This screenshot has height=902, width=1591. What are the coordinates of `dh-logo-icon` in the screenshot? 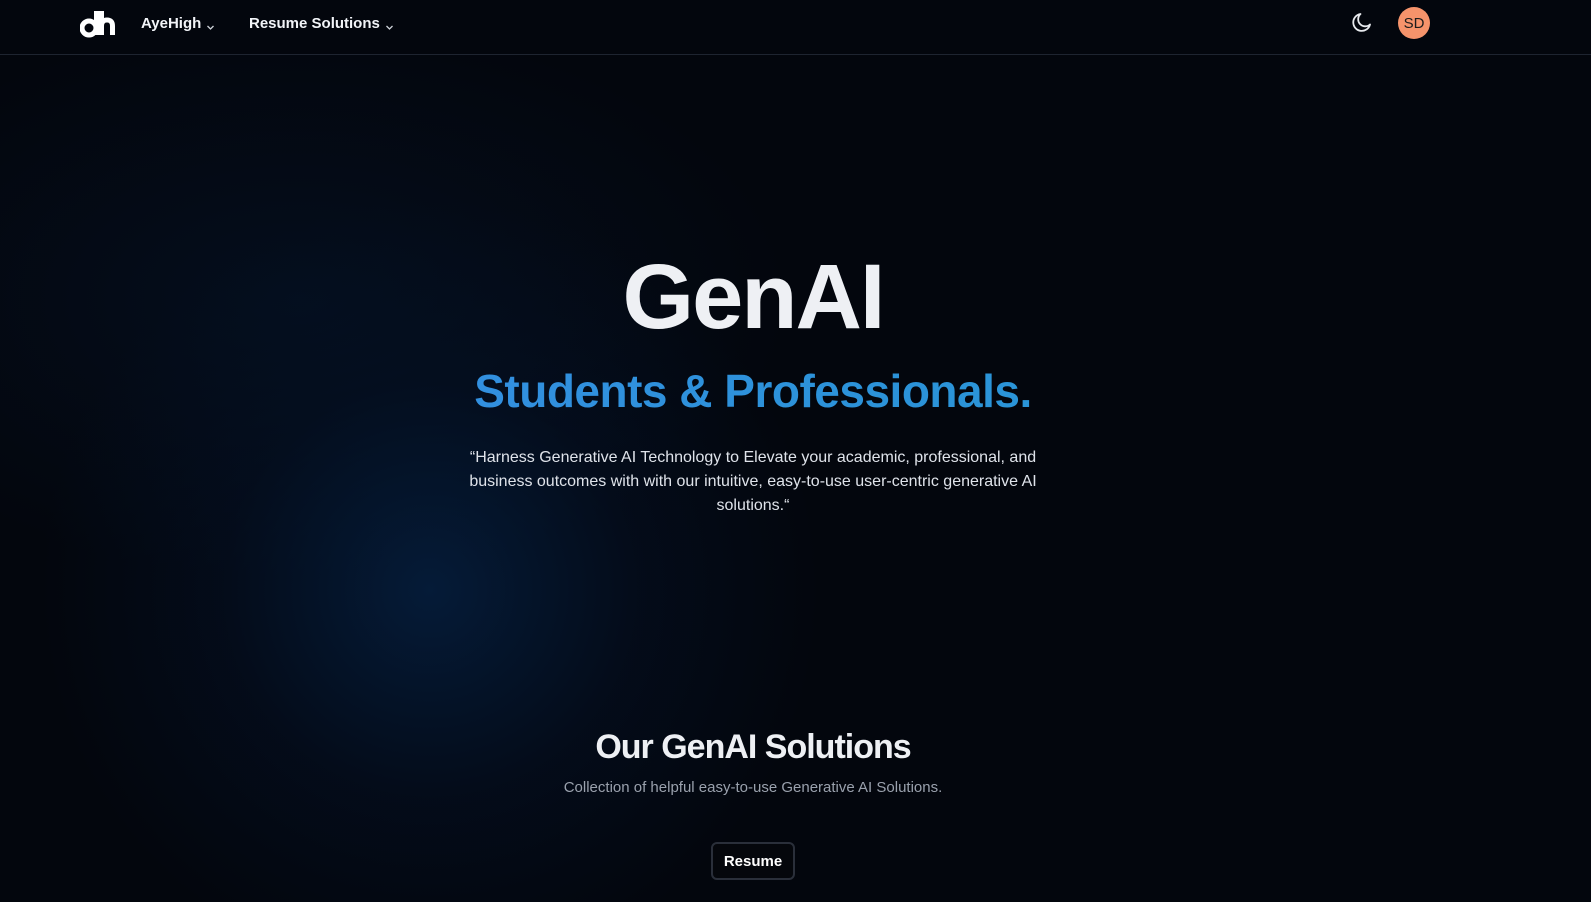 It's located at (97, 24).